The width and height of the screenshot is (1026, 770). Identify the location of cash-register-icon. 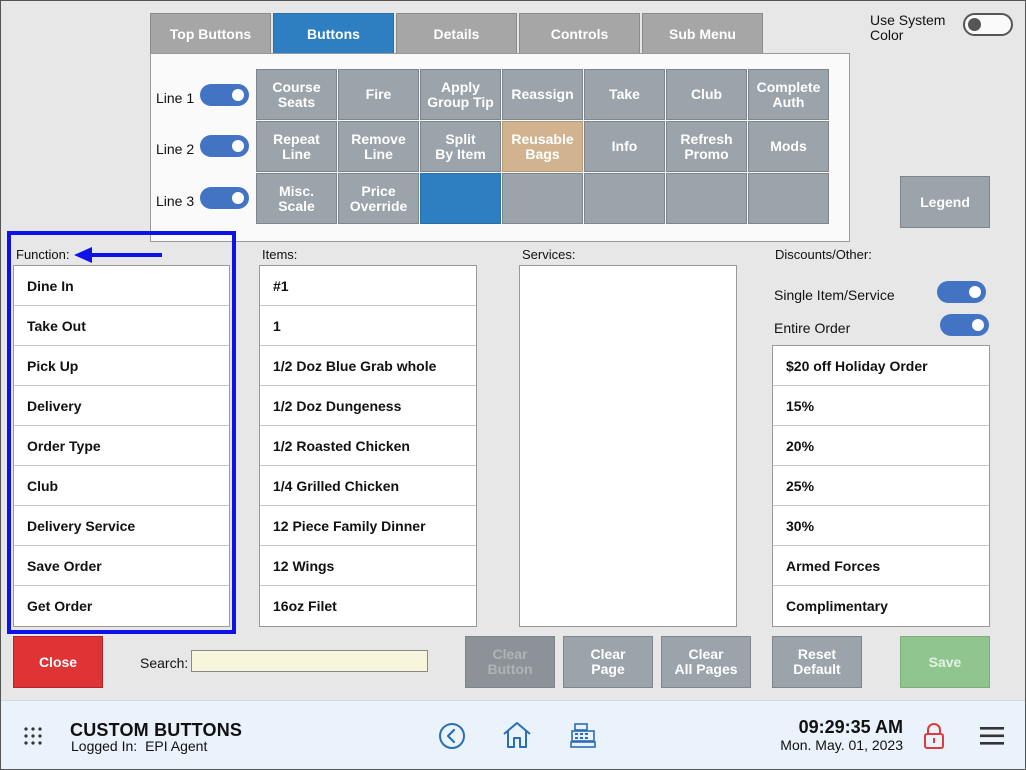
(583, 735).